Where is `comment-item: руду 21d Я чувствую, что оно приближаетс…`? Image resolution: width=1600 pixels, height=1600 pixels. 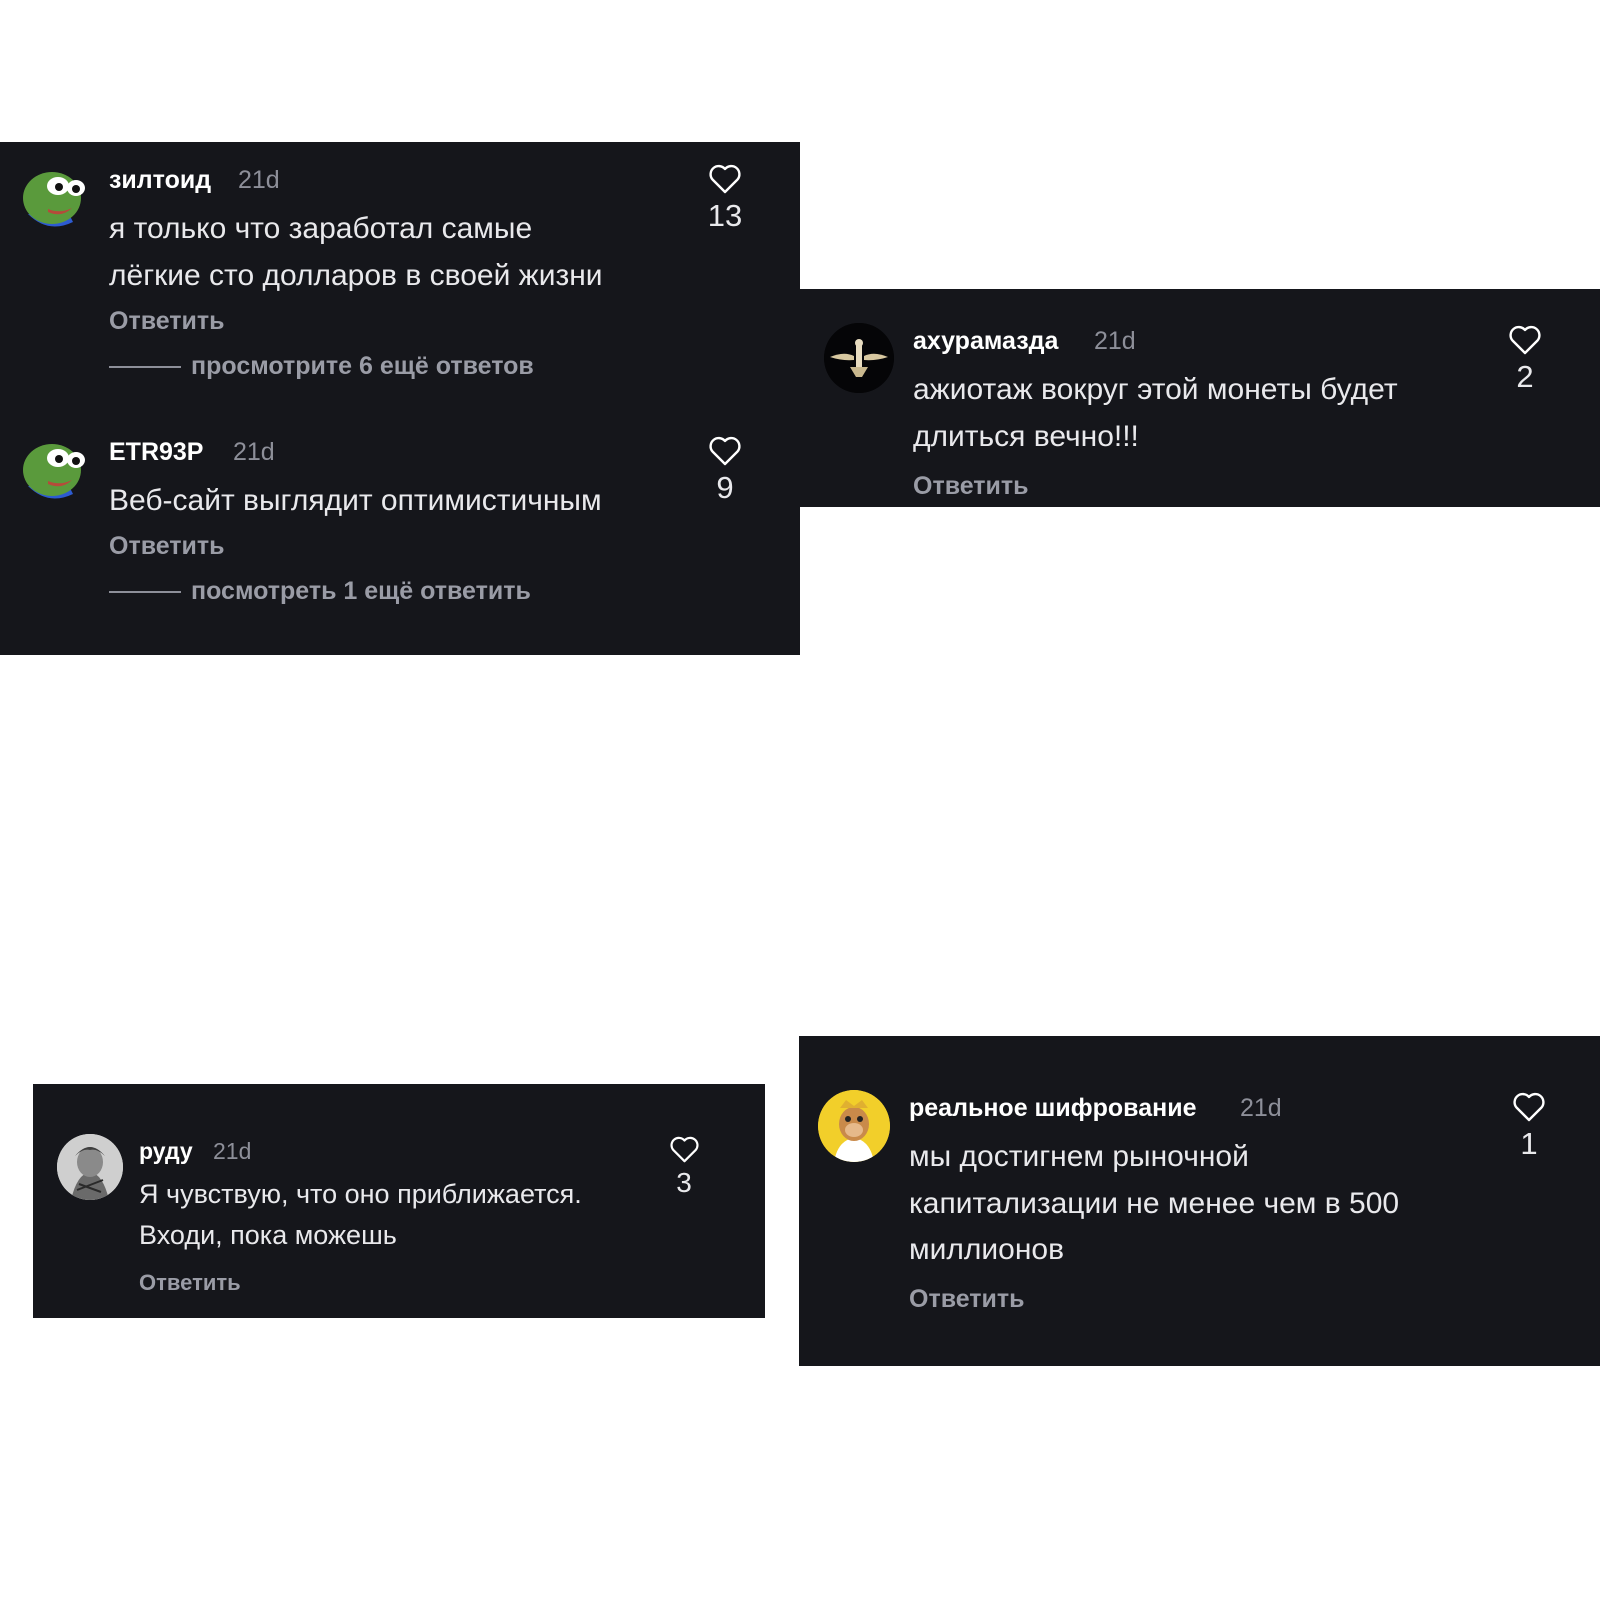 comment-item: руду 21d Я чувствую, что оно приближаетс… is located at coordinates (399, 1201).